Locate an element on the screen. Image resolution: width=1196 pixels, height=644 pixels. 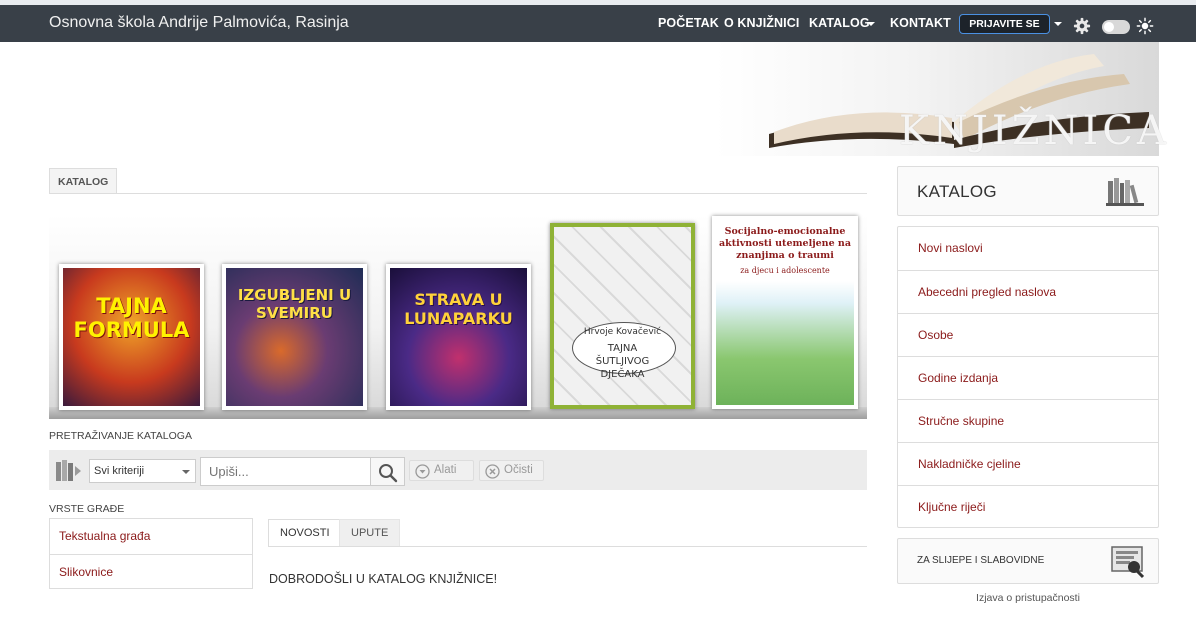
book-title: IZGUBLJENI U SVEMIRU is located at coordinates (294, 304).